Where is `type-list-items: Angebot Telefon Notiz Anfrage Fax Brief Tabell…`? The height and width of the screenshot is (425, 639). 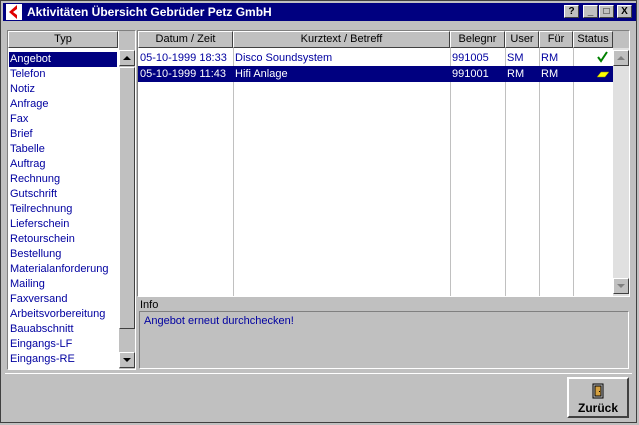
type-list-items: Angebot Telefon Notiz Anfrage Fax Brief Tabell… is located at coordinates (63, 209).